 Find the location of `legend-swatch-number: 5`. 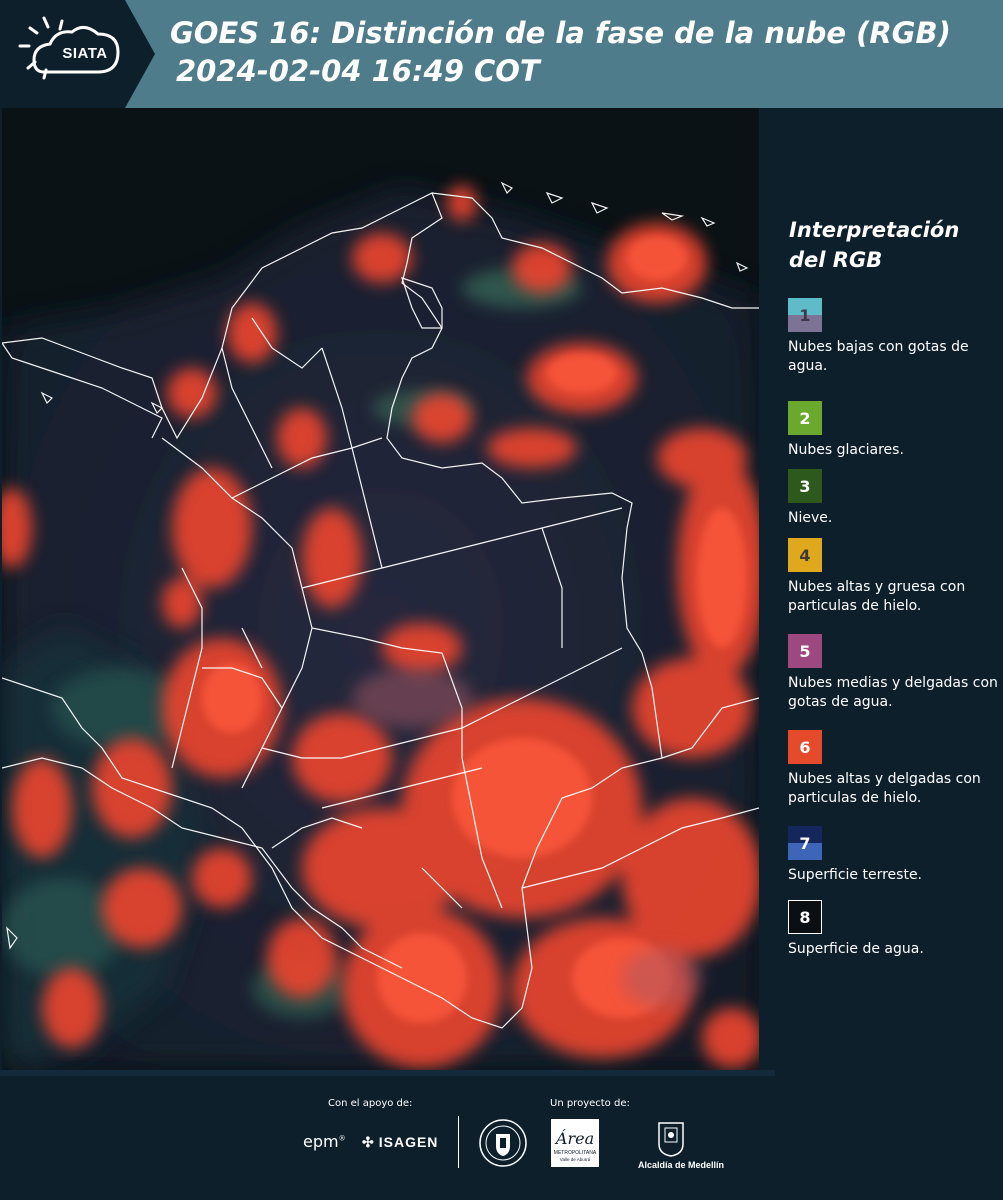

legend-swatch-number: 5 is located at coordinates (805, 651).